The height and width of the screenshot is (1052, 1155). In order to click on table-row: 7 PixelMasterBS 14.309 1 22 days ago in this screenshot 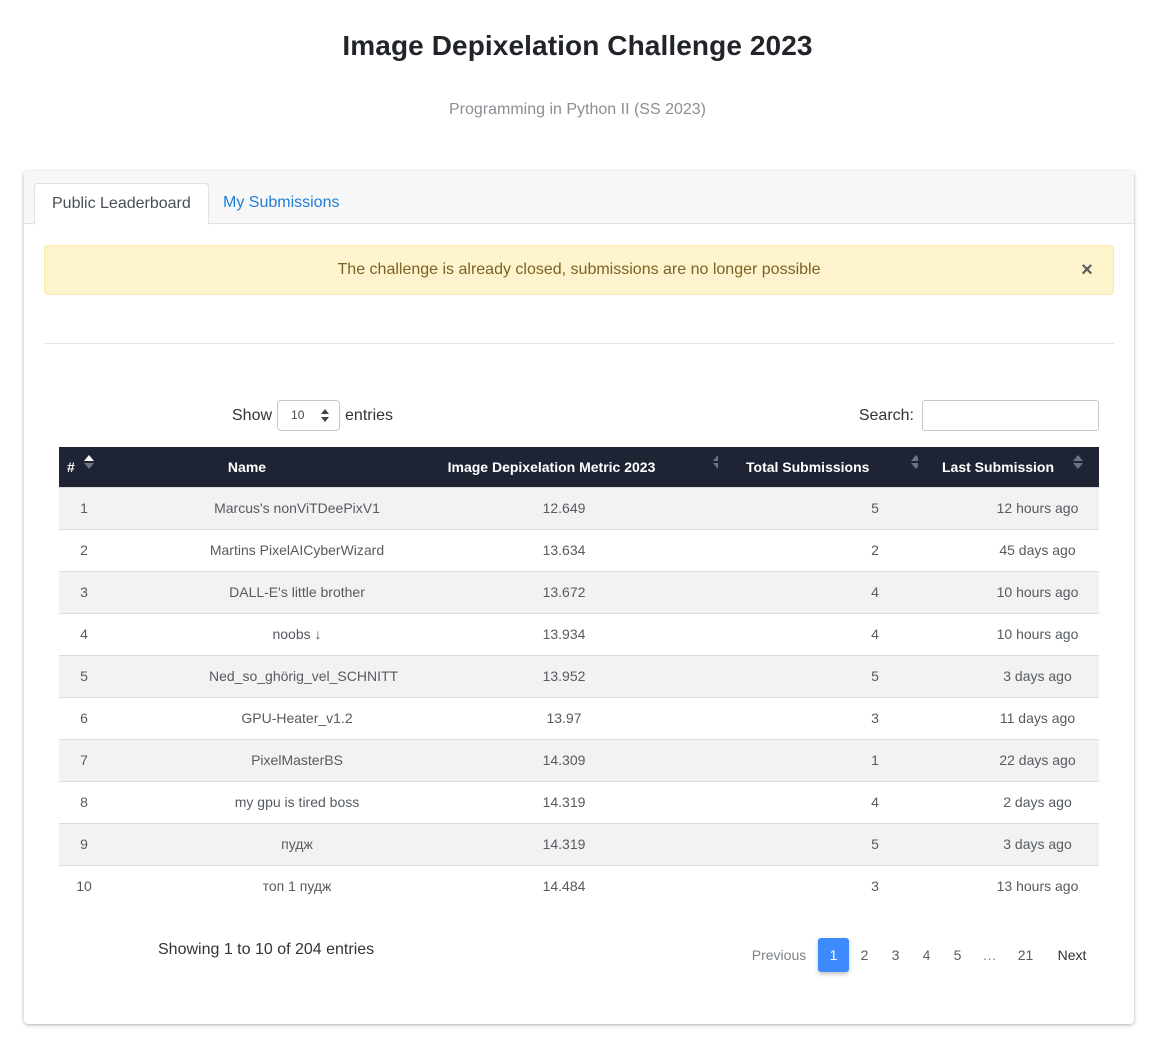, I will do `click(579, 759)`.